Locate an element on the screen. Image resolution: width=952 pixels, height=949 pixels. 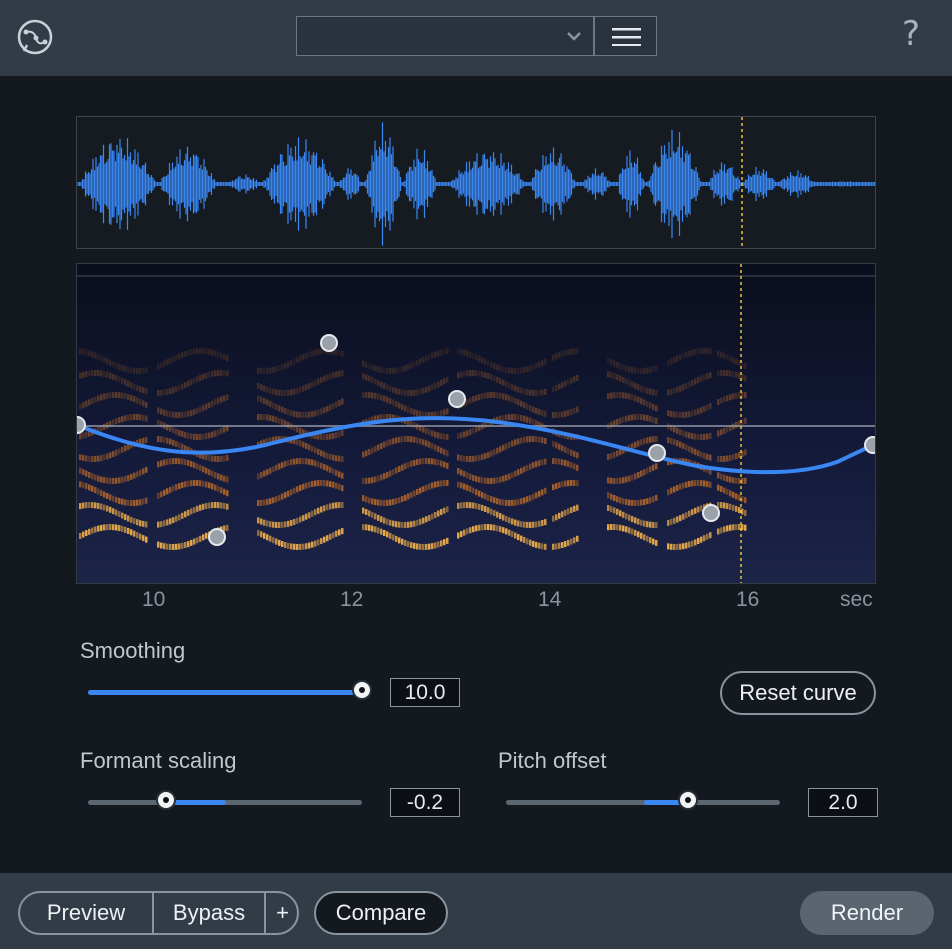
preview-bypass-group: Preview Bypass + is located at coordinates (158, 913).